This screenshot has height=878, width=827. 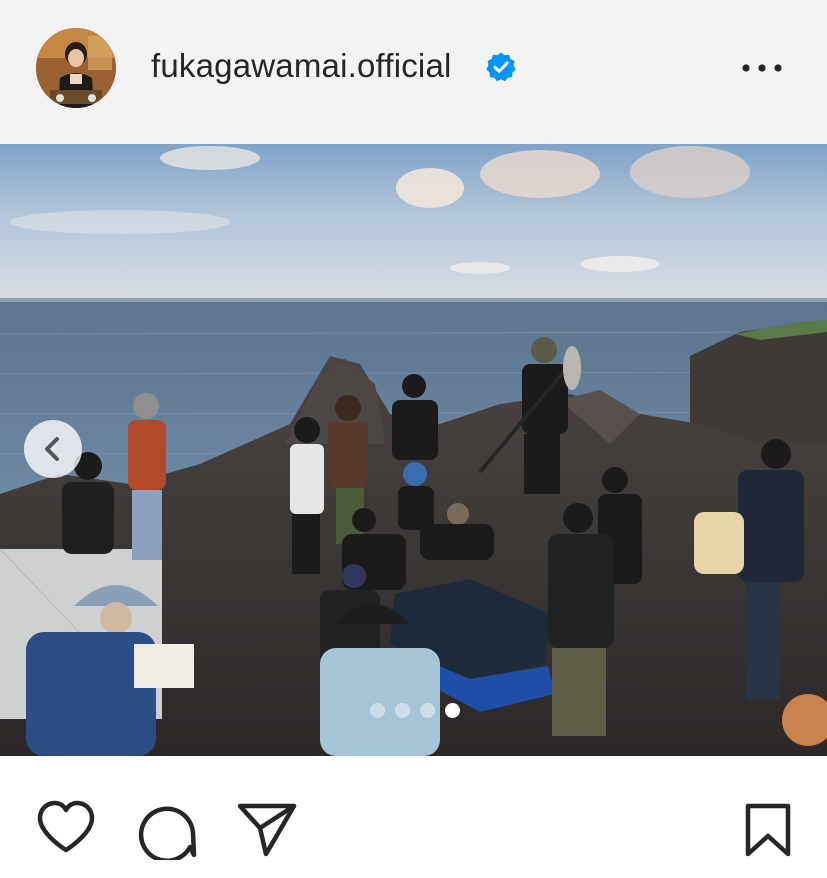 I want to click on bookmark-icon, so click(x=768, y=831).